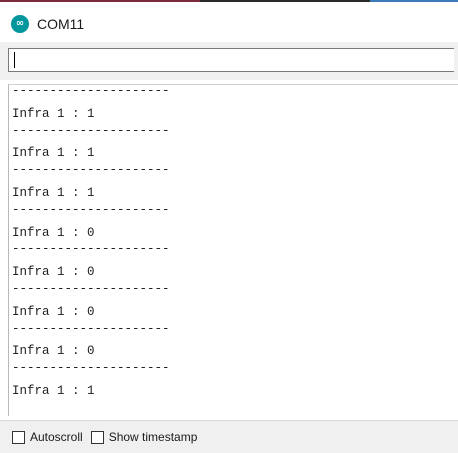 This screenshot has height=453, width=458. What do you see at coordinates (18, 437) in the screenshot?
I see `autoscroll-checkbox` at bounding box center [18, 437].